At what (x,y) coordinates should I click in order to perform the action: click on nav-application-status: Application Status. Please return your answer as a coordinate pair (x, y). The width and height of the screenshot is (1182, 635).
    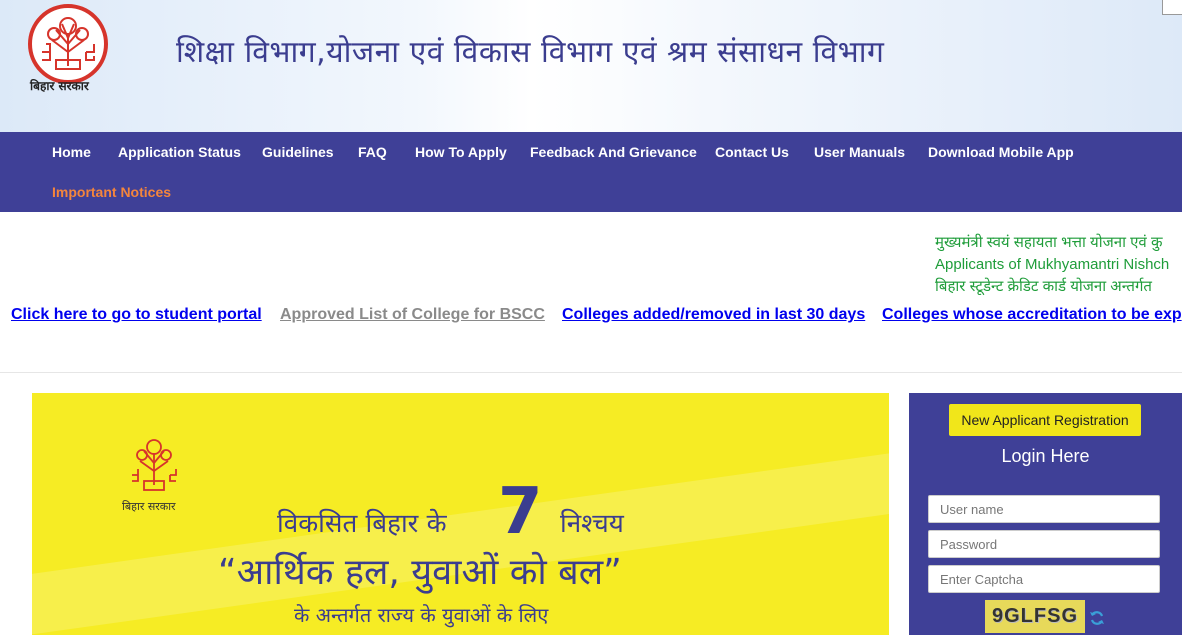
    Looking at the image, I should click on (179, 152).